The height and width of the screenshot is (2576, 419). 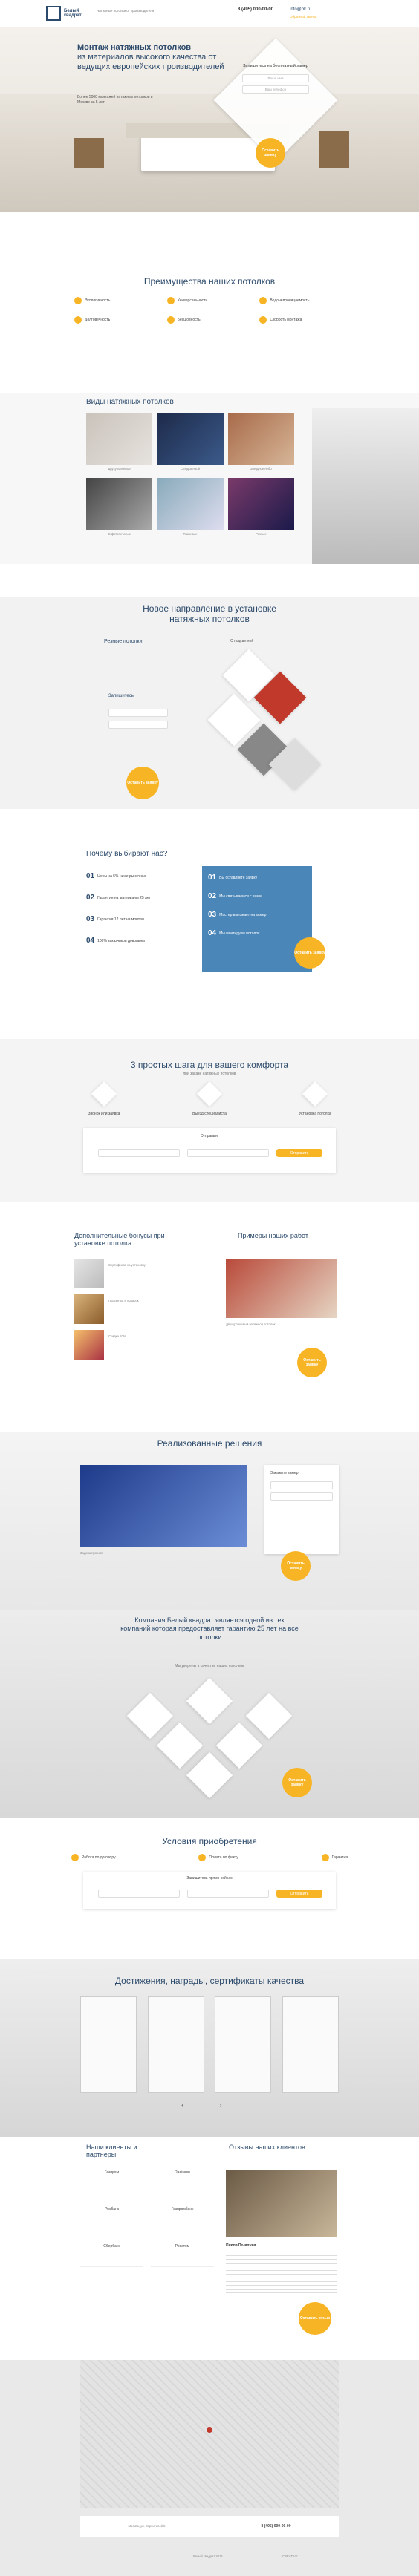 I want to click on advantage-item: Универсальность, so click(x=209, y=300).